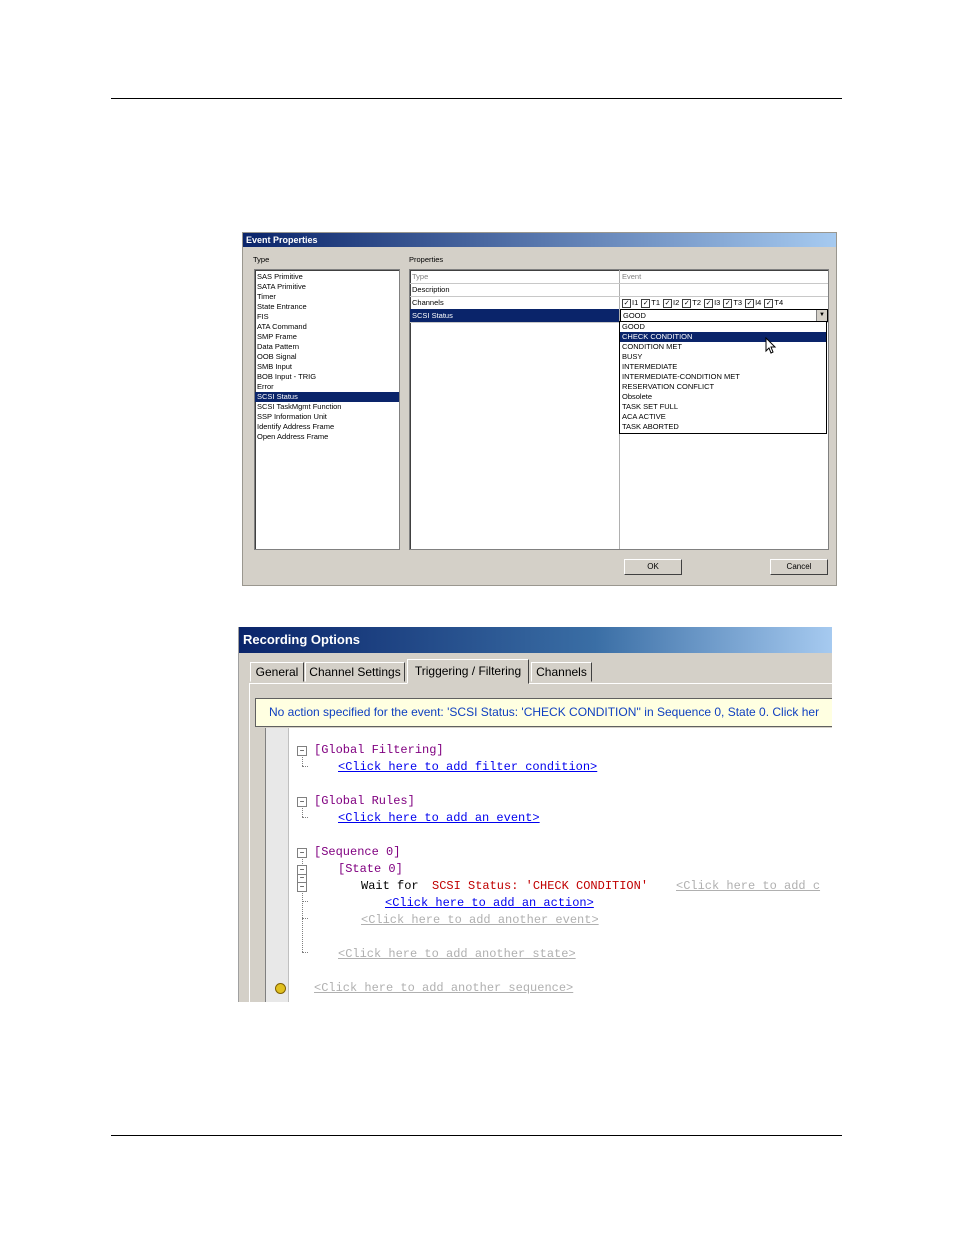  Describe the element at coordinates (489, 903) in the screenshot. I see `add-action-link: <Click here to add an action>` at that location.